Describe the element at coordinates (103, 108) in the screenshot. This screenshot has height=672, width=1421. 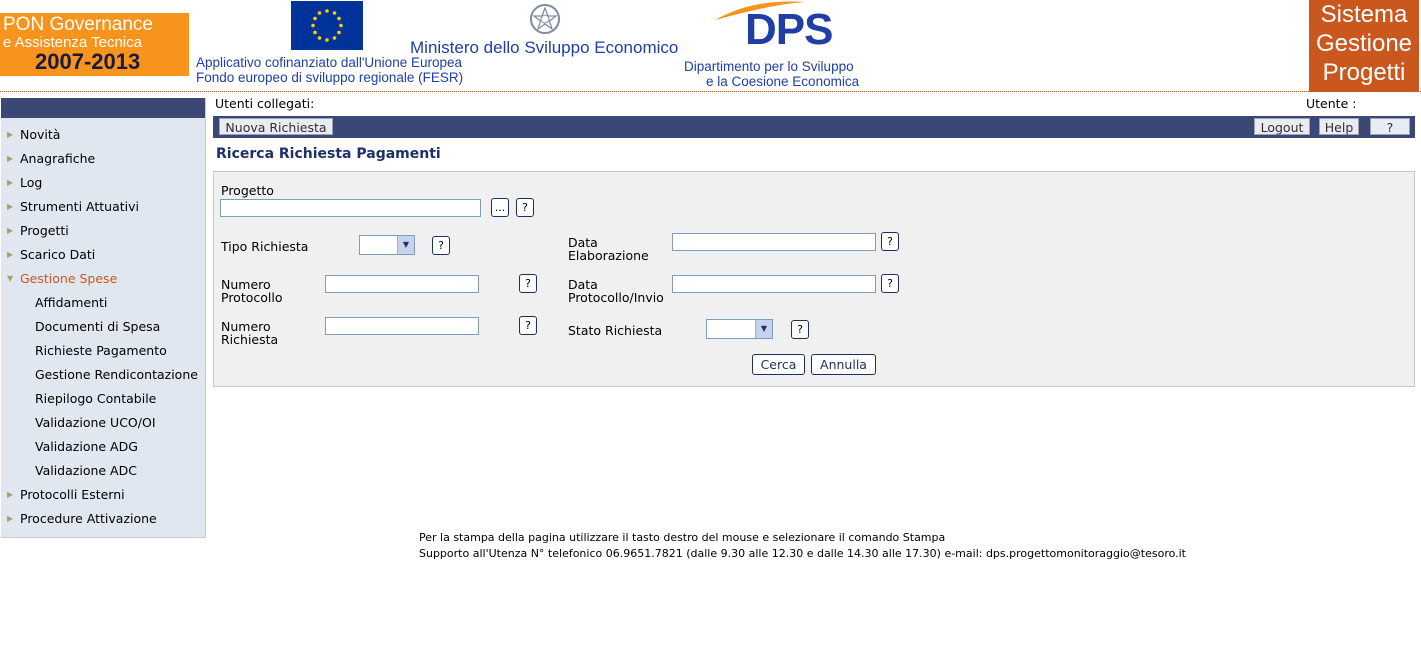
I see `sidebar-header` at that location.